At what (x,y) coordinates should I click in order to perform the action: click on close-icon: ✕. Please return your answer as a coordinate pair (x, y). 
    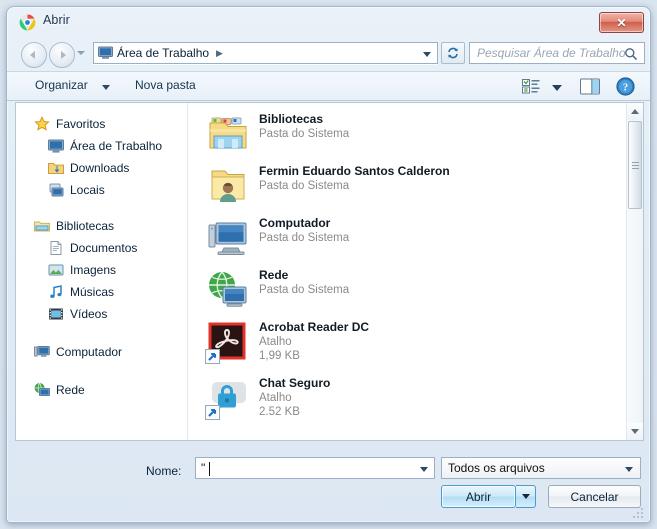
    Looking at the image, I should click on (621, 22).